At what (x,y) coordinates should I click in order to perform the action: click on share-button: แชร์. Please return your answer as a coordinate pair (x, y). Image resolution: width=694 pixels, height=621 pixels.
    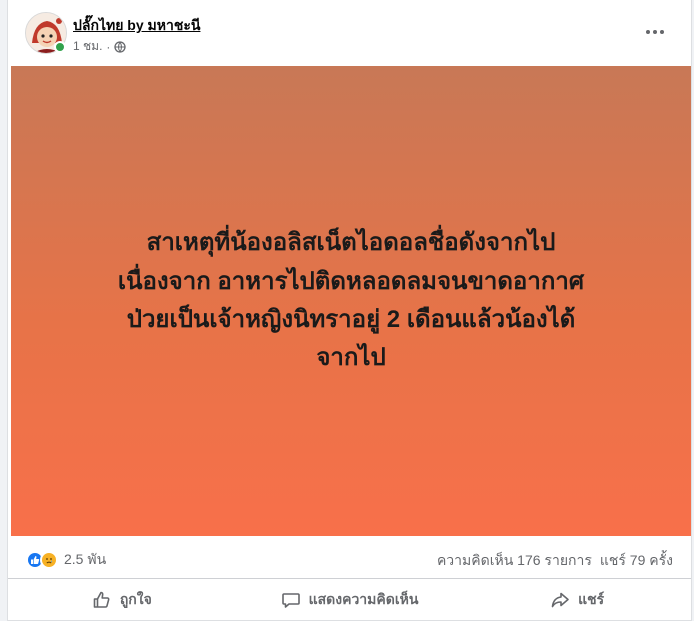
    Looking at the image, I should click on (577, 600).